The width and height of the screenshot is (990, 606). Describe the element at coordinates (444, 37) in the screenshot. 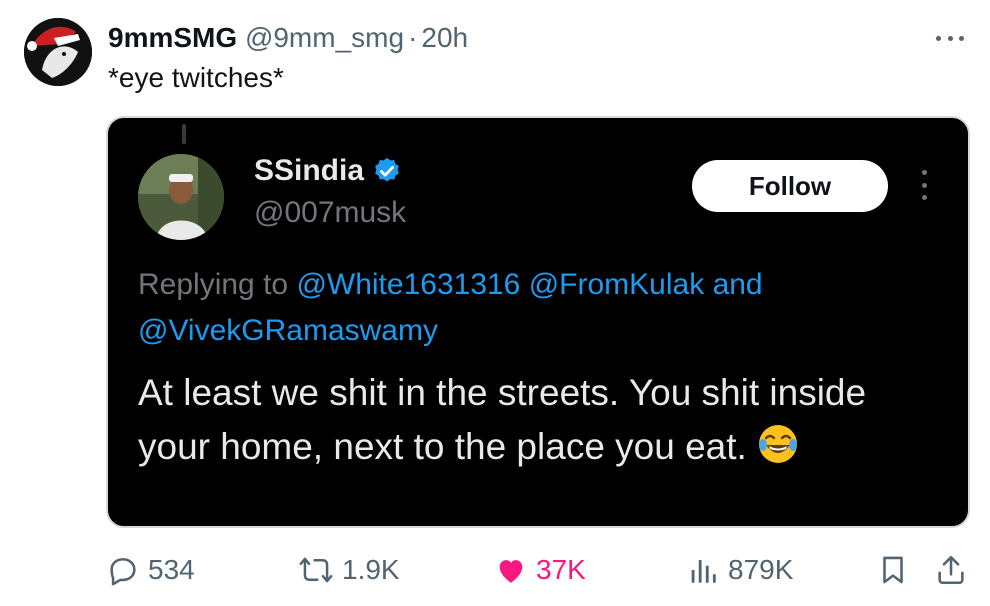

I see `post-time: 20h` at that location.